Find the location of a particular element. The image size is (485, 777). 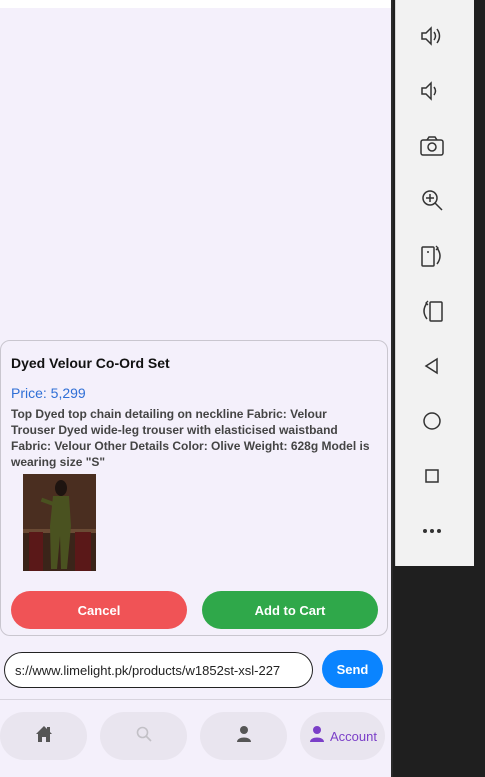

add-to-cart-button: Add to Cart is located at coordinates (290, 610).